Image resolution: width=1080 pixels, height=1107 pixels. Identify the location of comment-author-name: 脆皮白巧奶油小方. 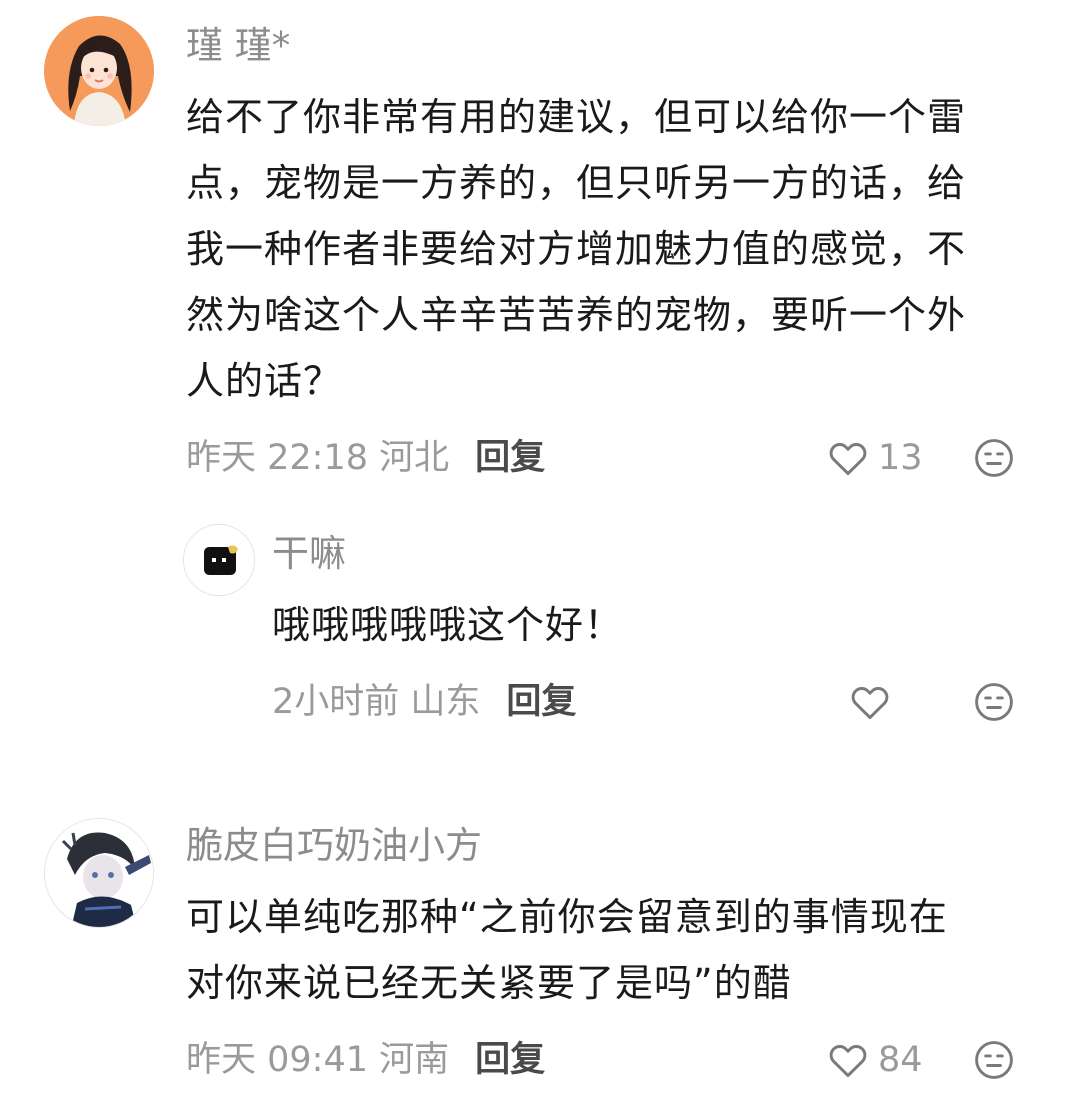
(334, 846).